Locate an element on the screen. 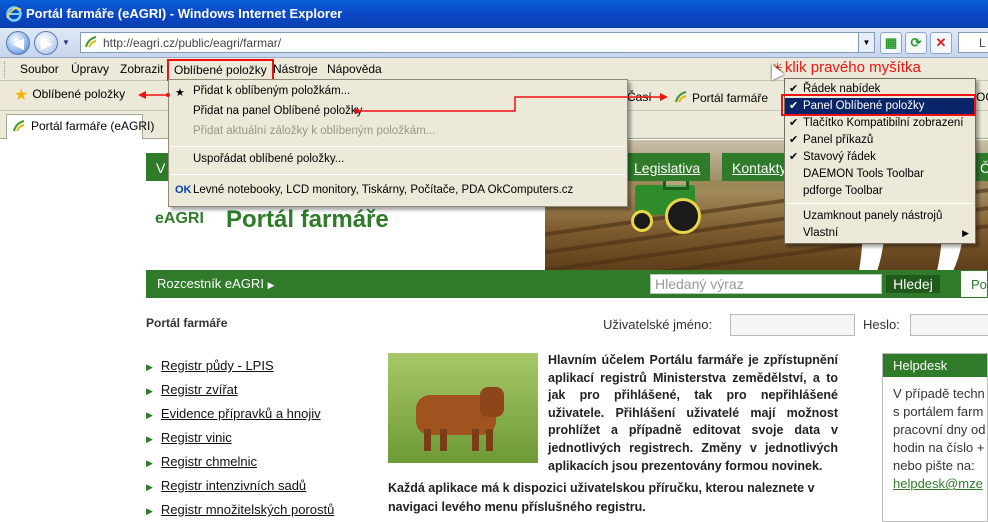 Image resolution: width=988 pixels, height=522 pixels. helpdesk-line: pracovní dny od is located at coordinates (939, 429).